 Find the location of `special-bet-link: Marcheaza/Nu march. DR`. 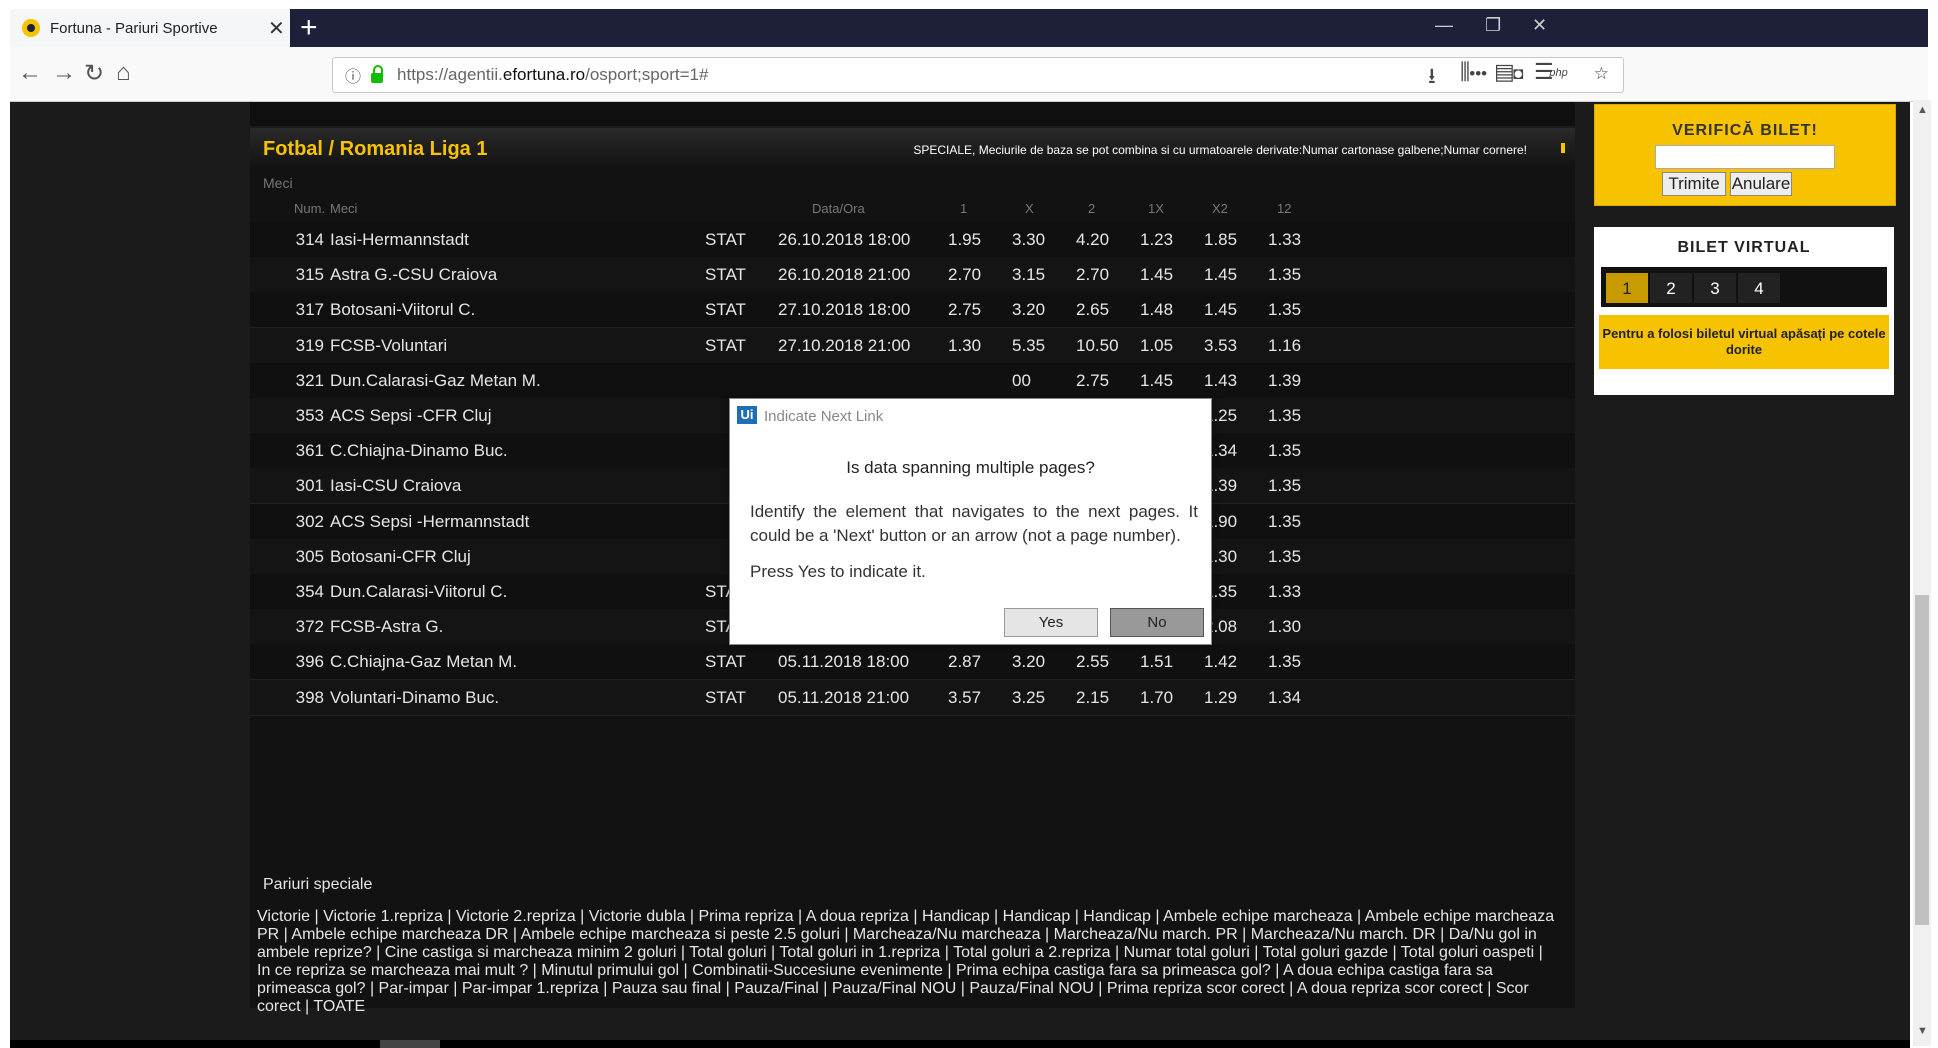

special-bet-link: Marcheaza/Nu march. DR is located at coordinates (1343, 934).